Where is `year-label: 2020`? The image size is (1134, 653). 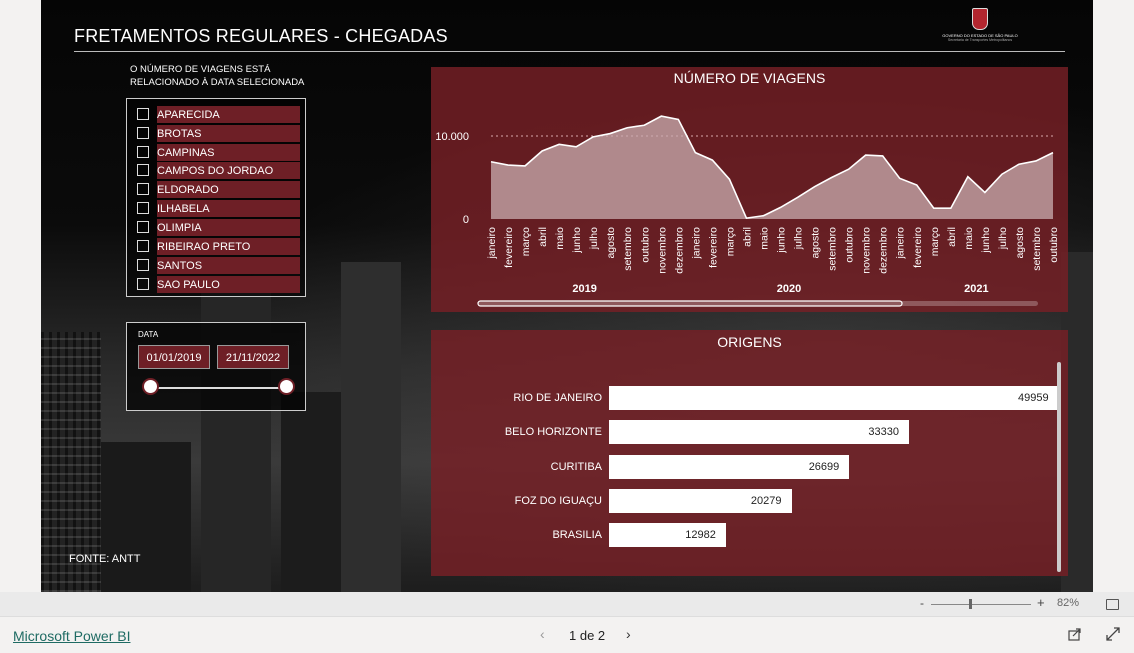
year-label: 2020 is located at coordinates (789, 289).